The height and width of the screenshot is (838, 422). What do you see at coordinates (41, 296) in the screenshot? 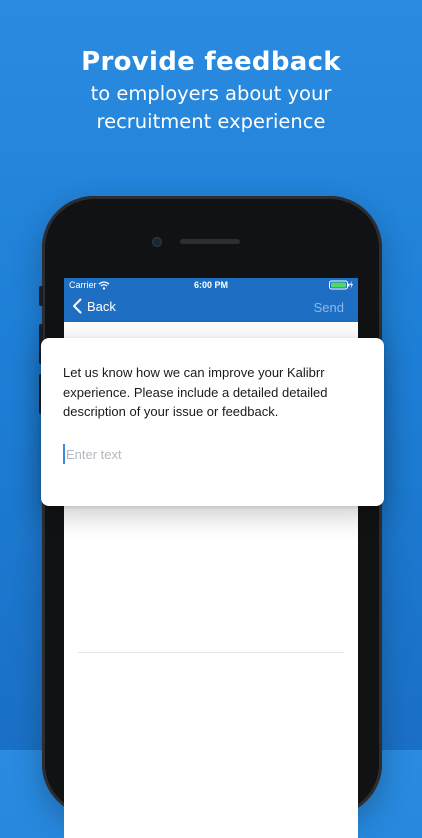
I see `mute-switch` at bounding box center [41, 296].